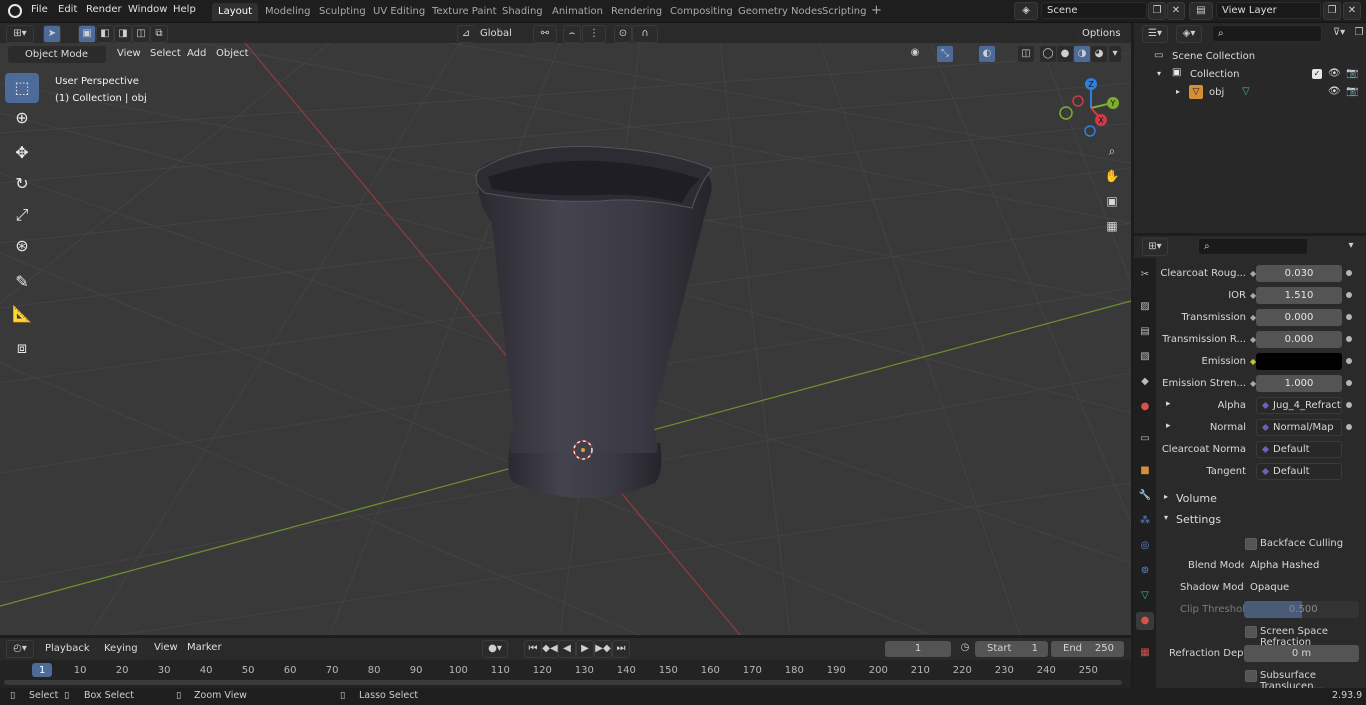 The width and height of the screenshot is (1366, 705). What do you see at coordinates (987, 54) in the screenshot?
I see `overlay-toggle-icon: ◐` at bounding box center [987, 54].